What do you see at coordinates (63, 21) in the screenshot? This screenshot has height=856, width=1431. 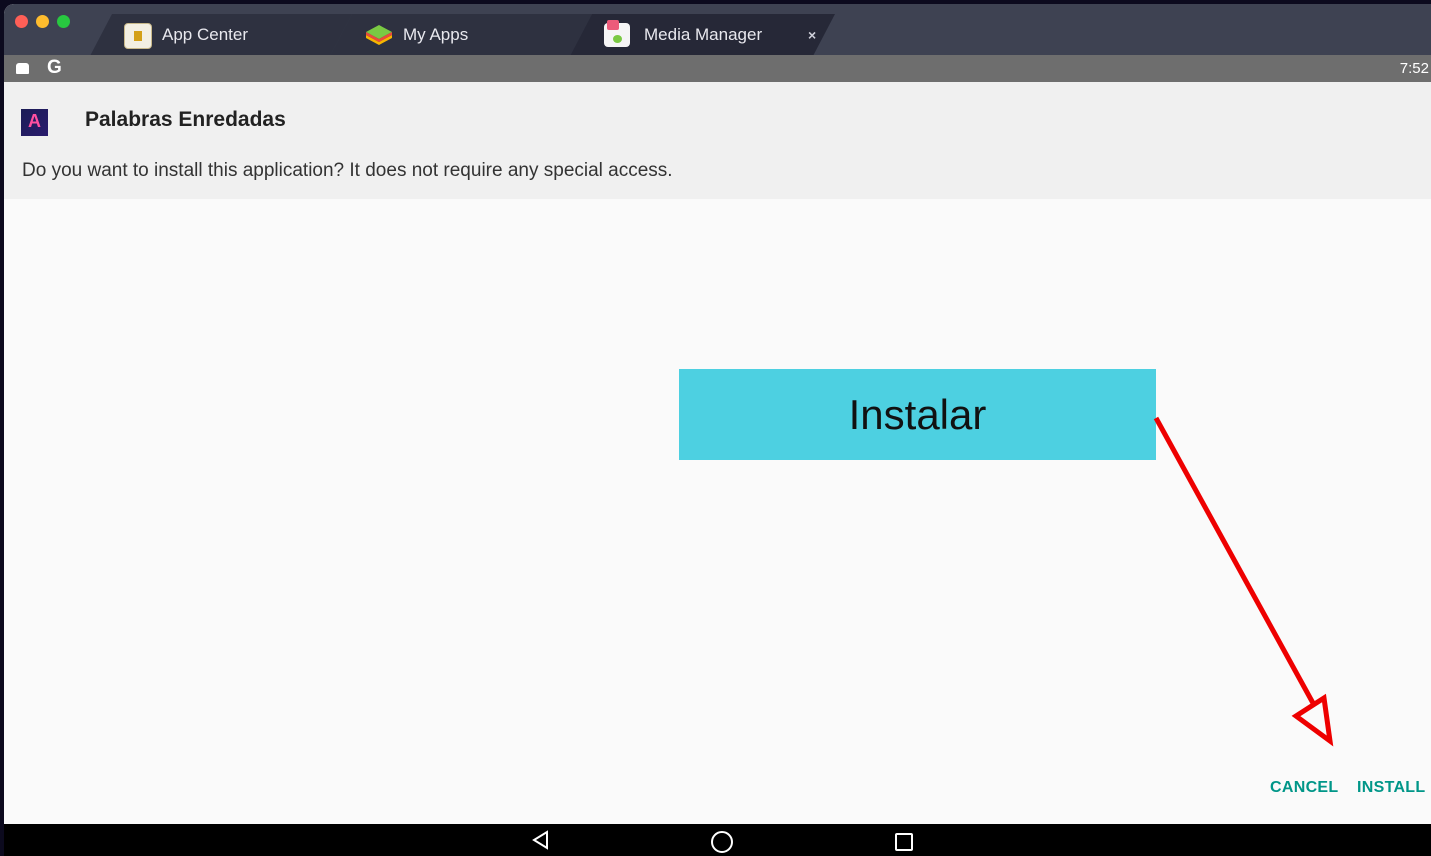 I see `maximize-window-button` at bounding box center [63, 21].